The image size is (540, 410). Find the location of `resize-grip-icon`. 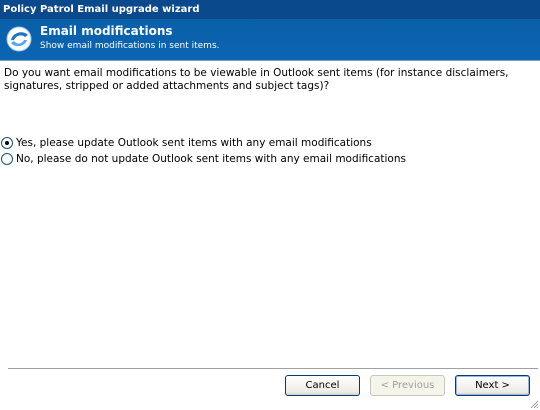

resize-grip-icon is located at coordinates (534, 404).